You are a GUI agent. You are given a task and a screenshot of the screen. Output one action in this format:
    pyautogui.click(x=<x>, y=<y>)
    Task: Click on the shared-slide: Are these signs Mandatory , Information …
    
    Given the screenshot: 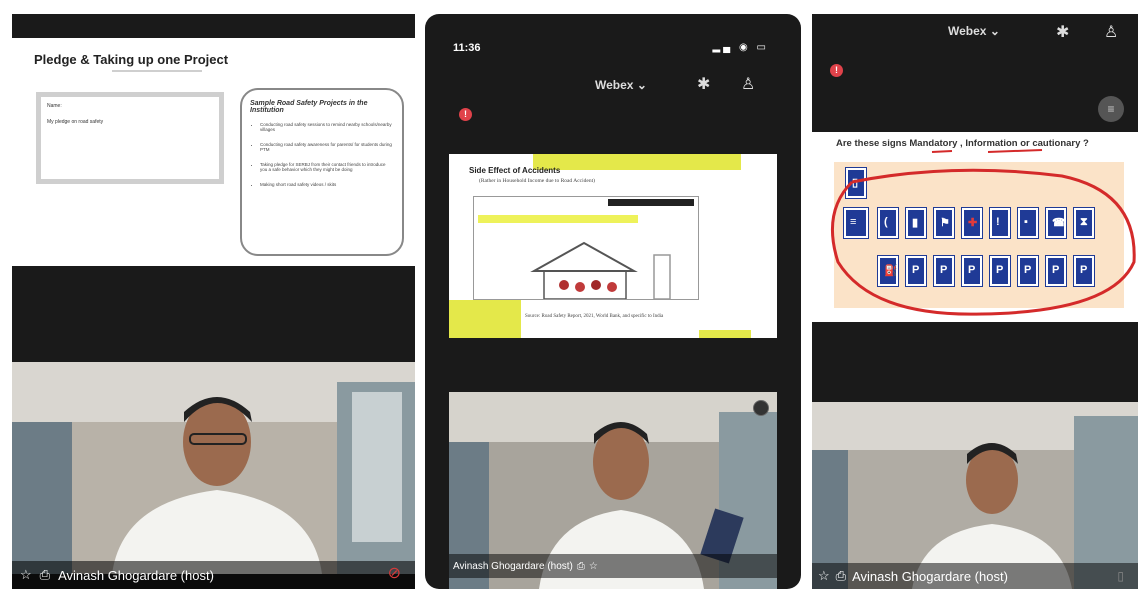 What is the action you would take?
    pyautogui.click(x=975, y=227)
    